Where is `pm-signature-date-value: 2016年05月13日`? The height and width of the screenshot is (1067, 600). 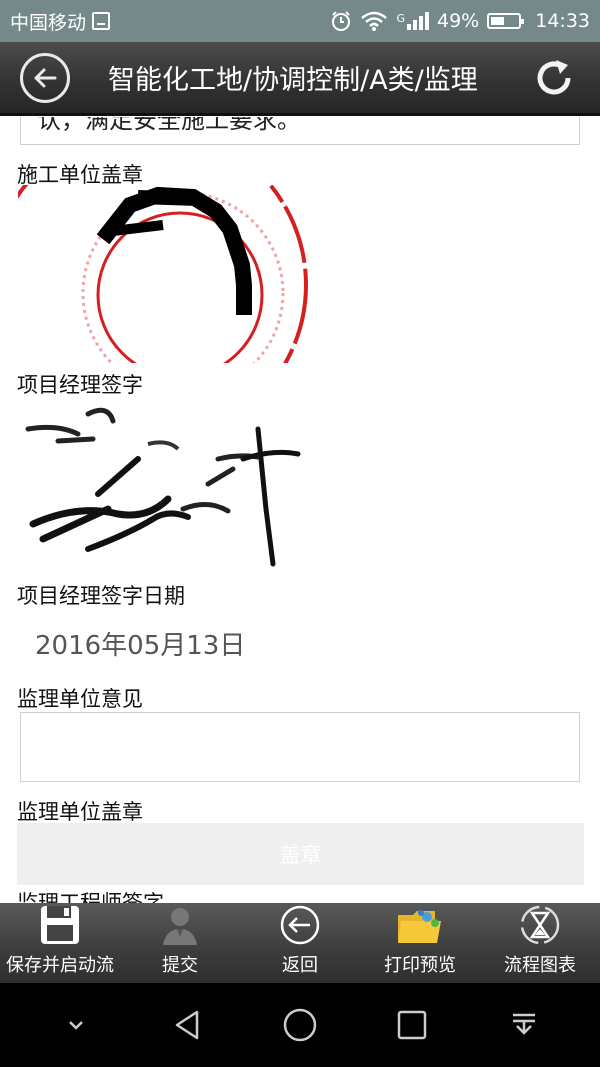
pm-signature-date-value: 2016年05月13日 is located at coordinates (140, 643).